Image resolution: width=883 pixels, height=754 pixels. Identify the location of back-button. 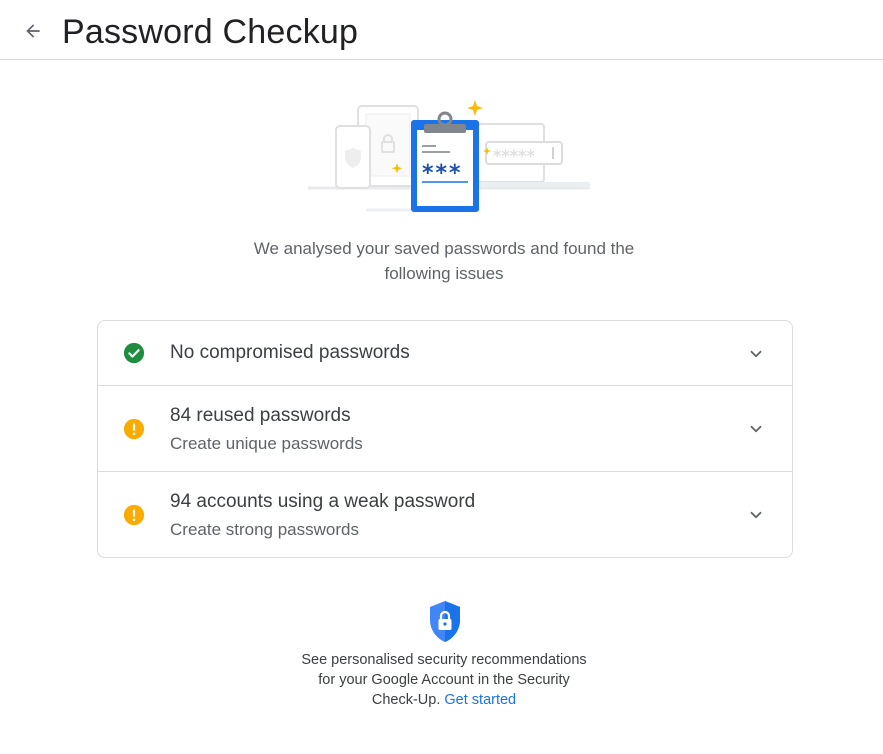
(33, 31).